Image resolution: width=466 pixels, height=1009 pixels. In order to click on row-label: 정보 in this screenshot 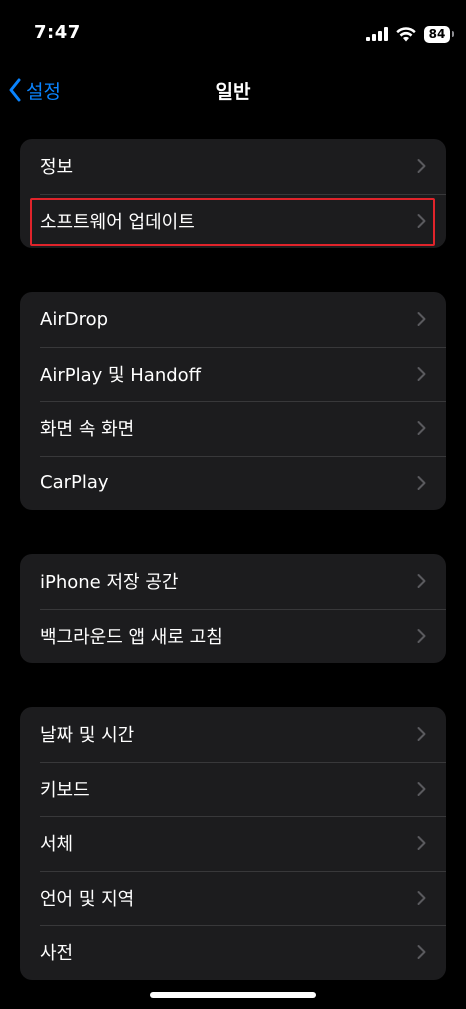, I will do `click(57, 168)`.